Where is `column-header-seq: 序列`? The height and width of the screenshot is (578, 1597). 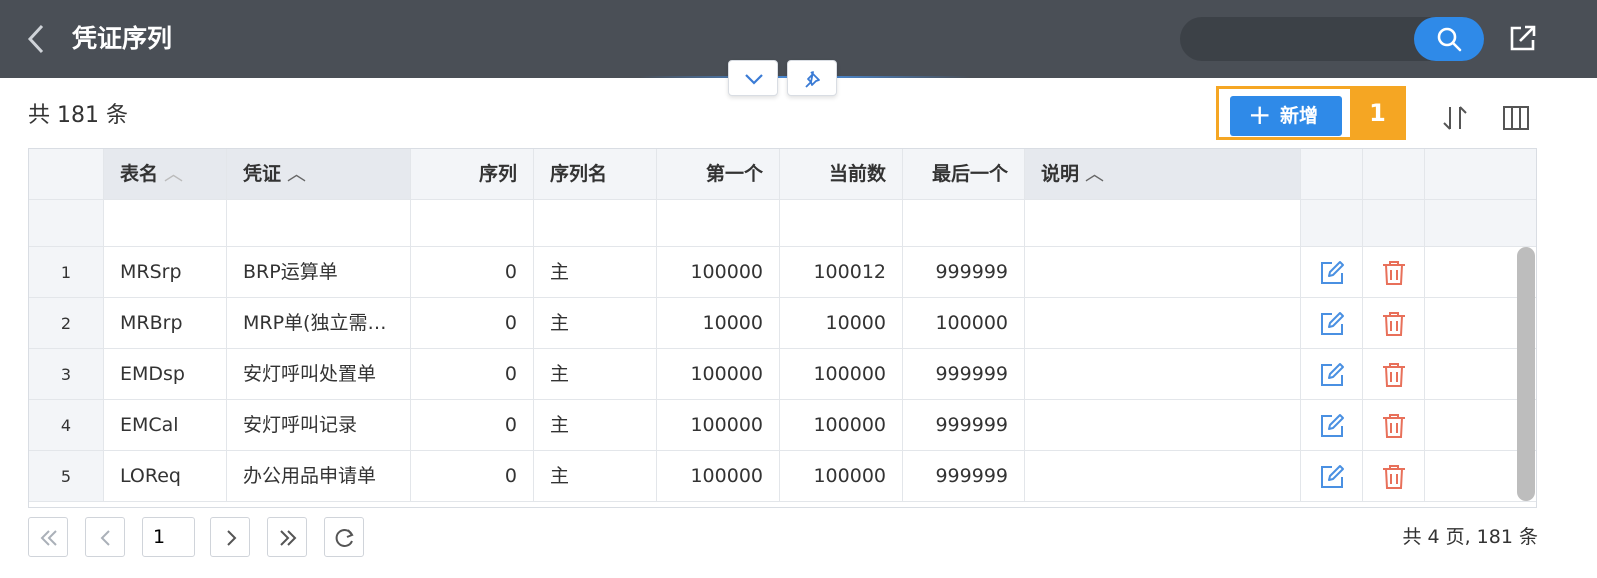
column-header-seq: 序列 is located at coordinates (472, 174).